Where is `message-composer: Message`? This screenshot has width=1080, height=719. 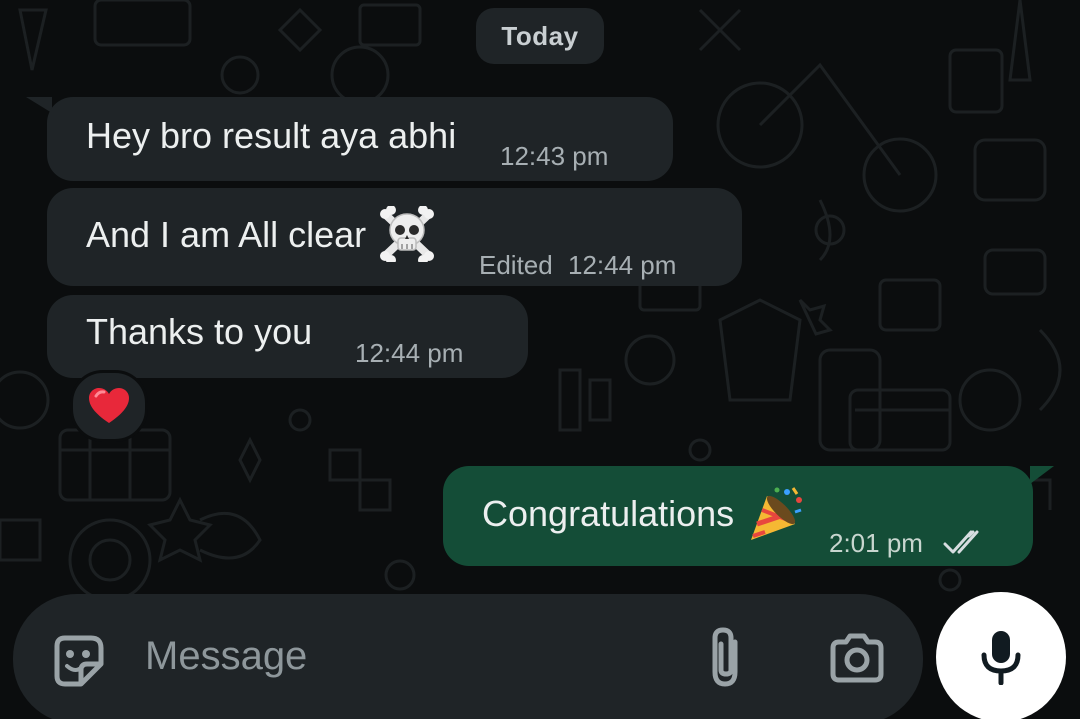
message-composer: Message is located at coordinates (468, 656).